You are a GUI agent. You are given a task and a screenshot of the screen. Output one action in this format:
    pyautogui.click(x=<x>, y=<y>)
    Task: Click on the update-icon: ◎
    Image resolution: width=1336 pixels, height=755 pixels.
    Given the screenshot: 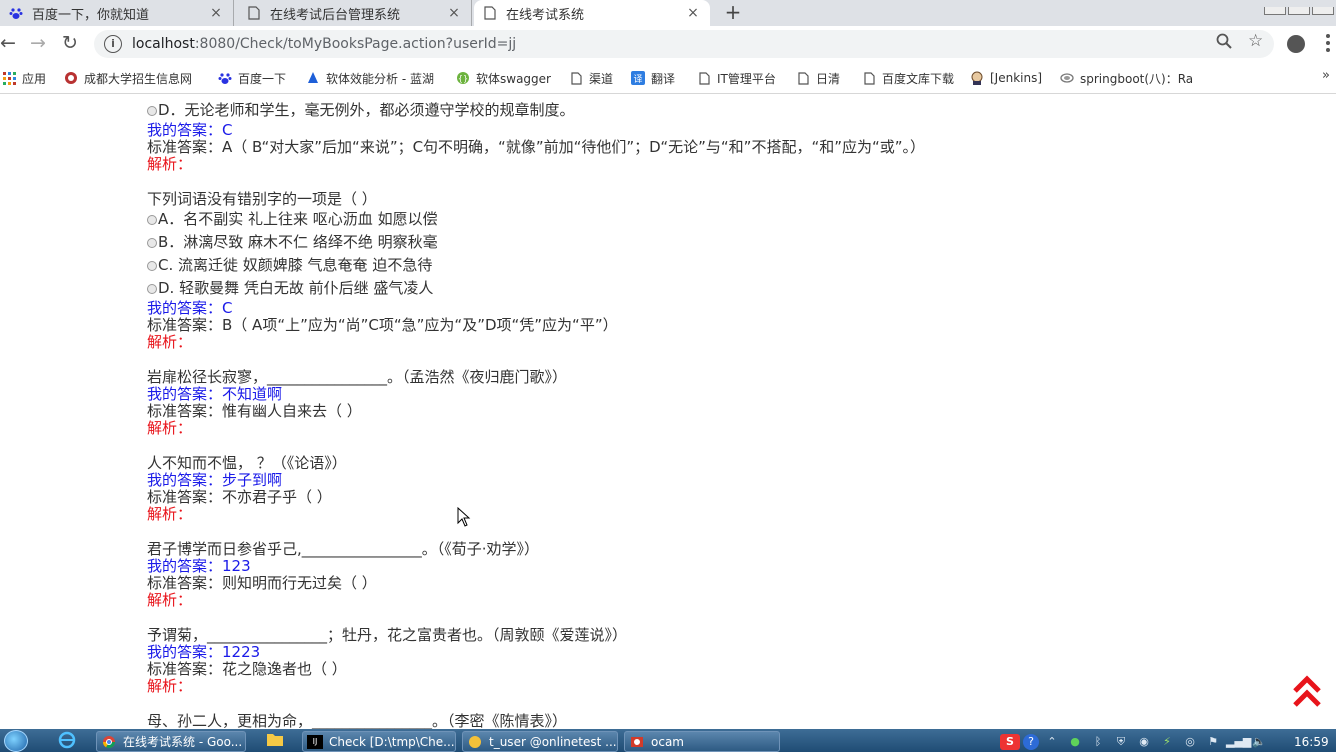 What is the action you would take?
    pyautogui.click(x=1190, y=742)
    